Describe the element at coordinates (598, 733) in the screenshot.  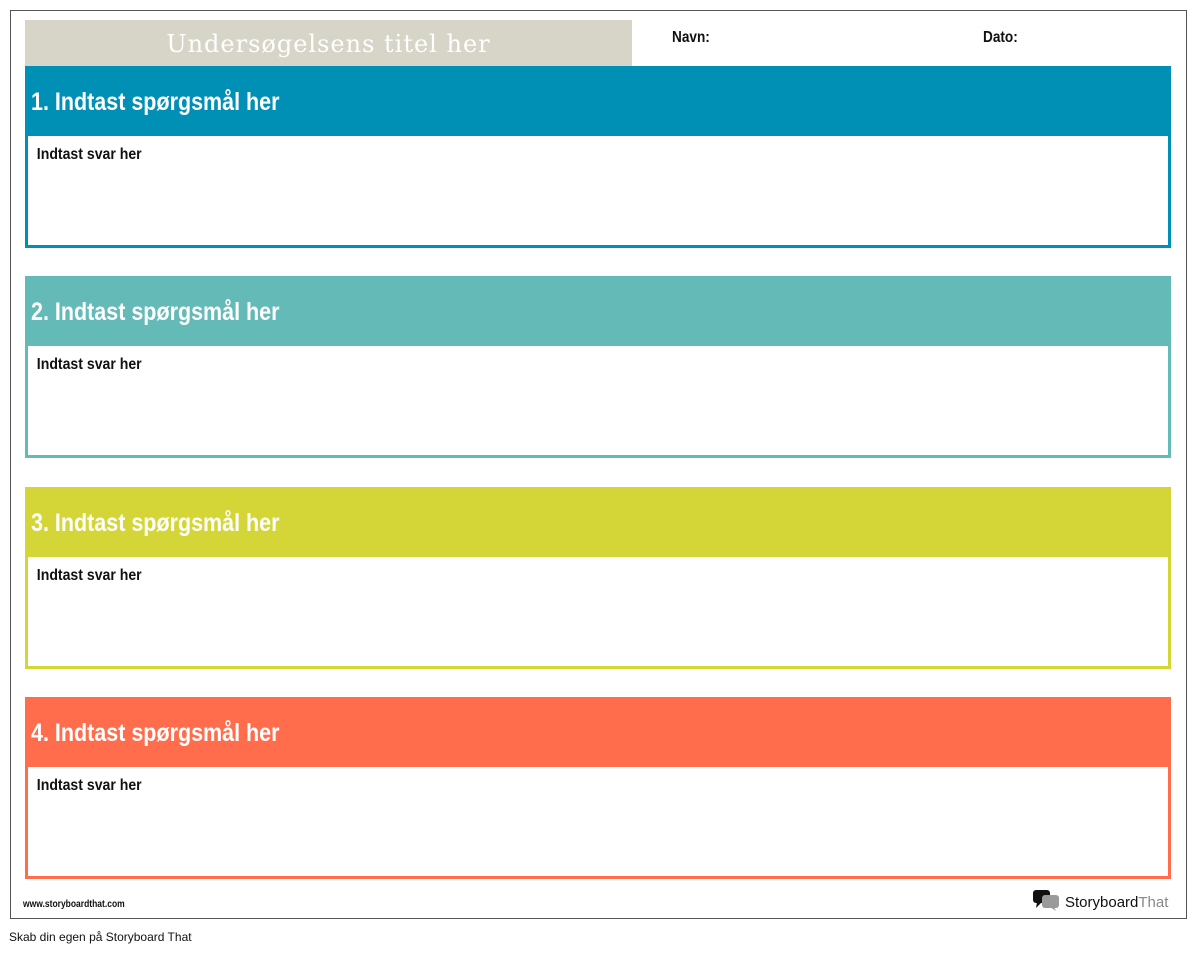
I see `question-header: 4. Indtast spørgsmål her` at that location.